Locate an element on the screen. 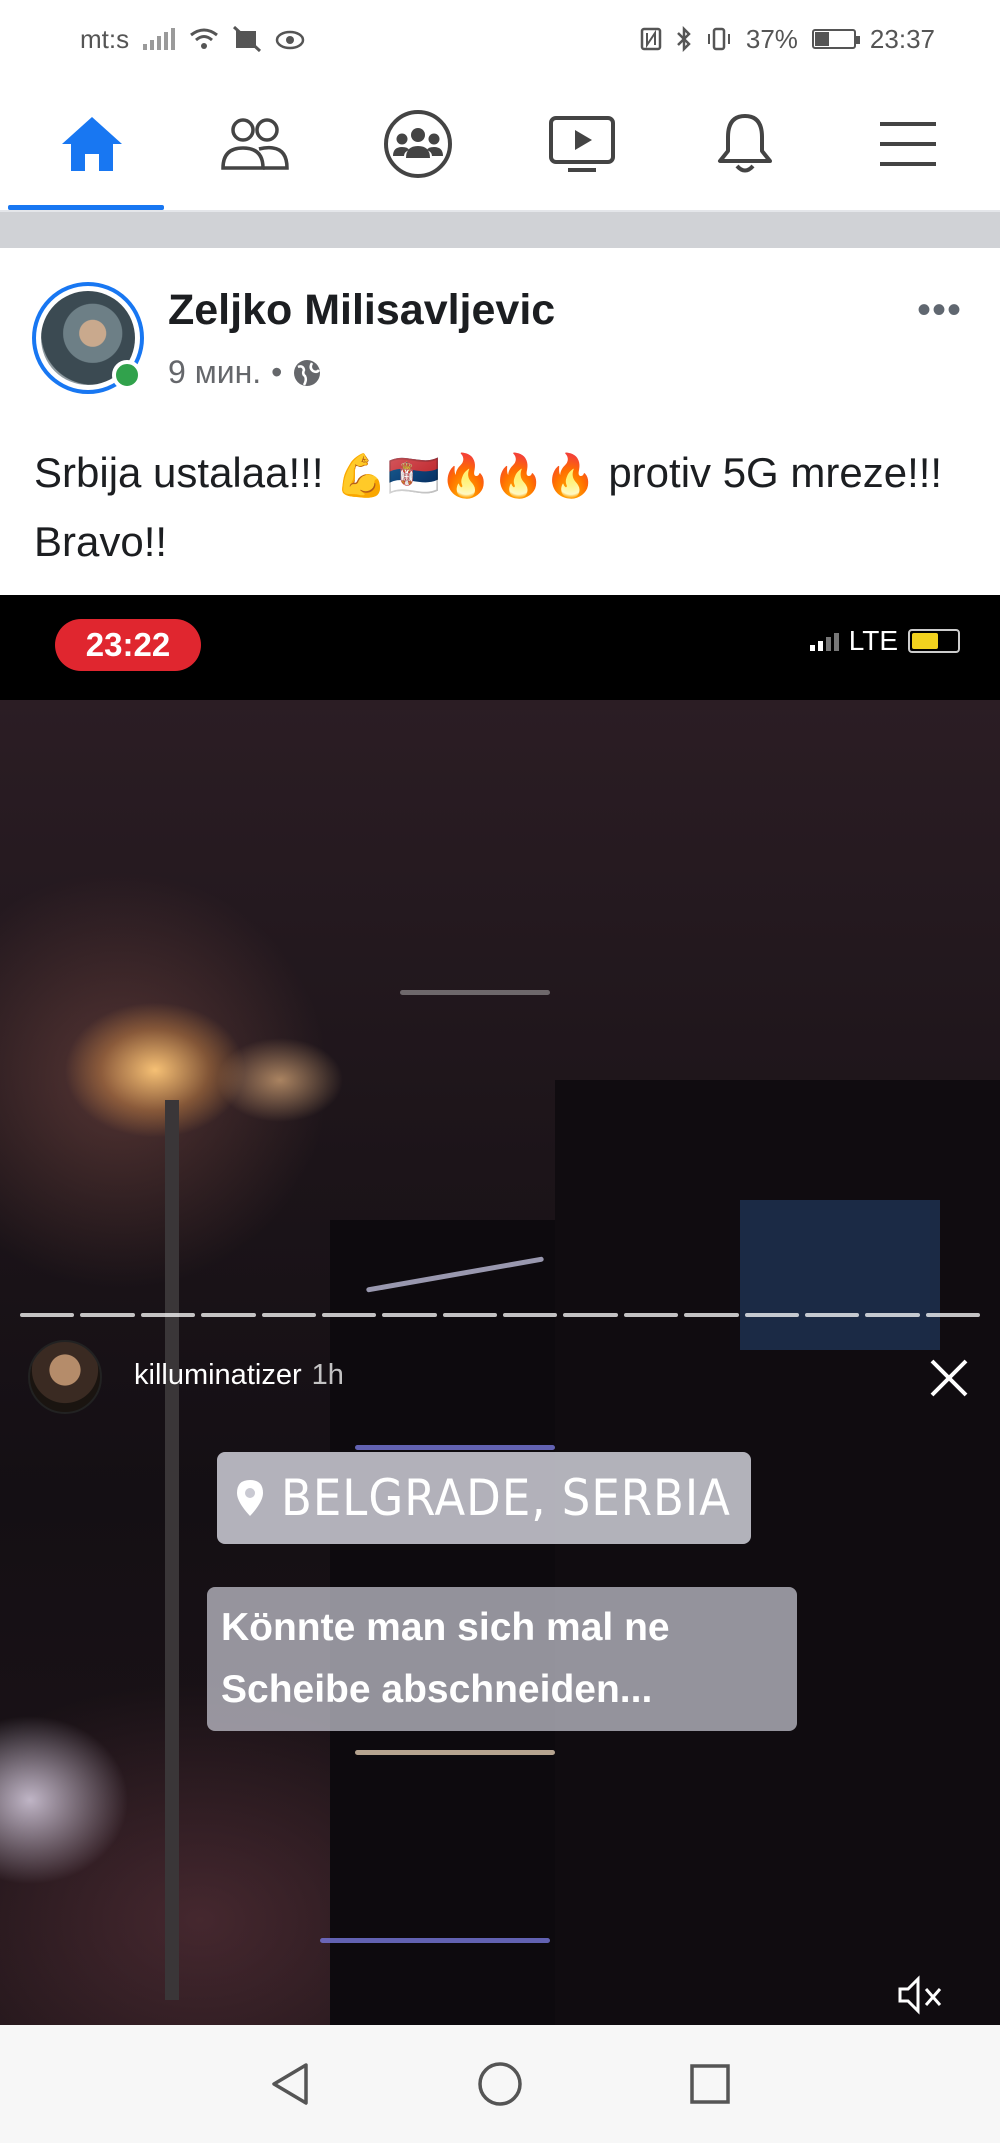 The width and height of the screenshot is (1000, 2143). story-age: 1h is located at coordinates (327, 1375).